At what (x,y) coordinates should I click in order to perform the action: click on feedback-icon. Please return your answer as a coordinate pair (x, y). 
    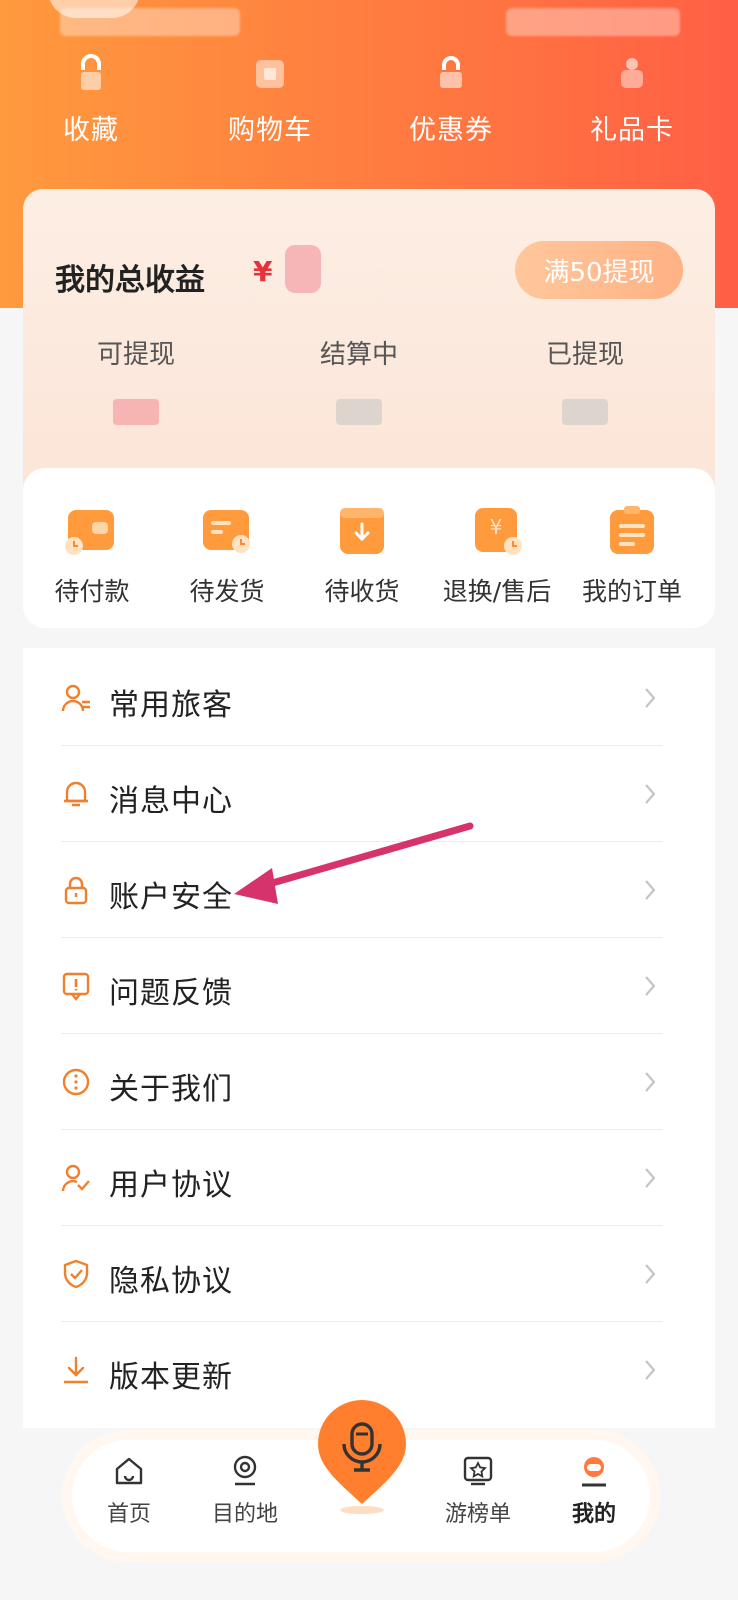
    Looking at the image, I should click on (76, 986).